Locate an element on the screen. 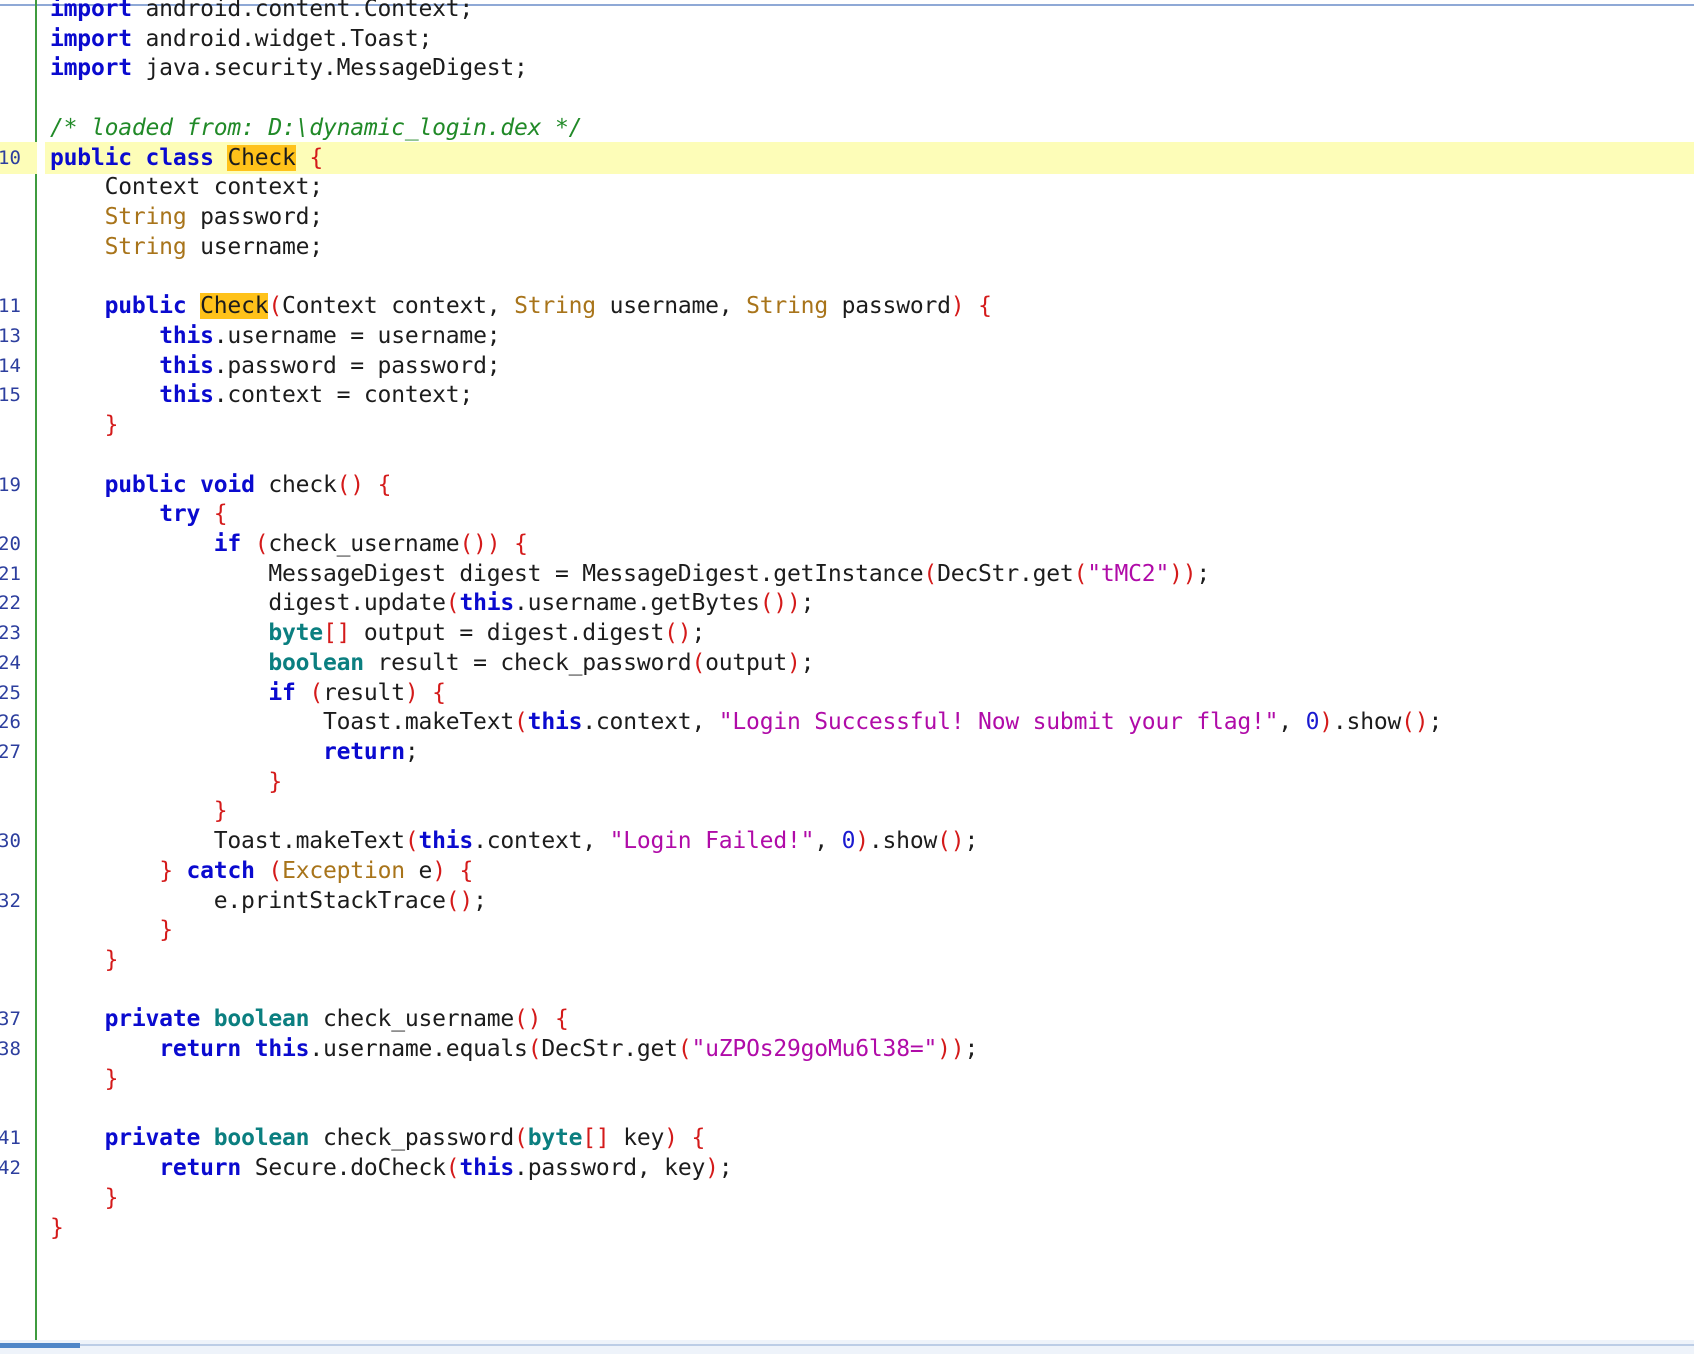  horizontal-scrollbar is located at coordinates (847, 1347).